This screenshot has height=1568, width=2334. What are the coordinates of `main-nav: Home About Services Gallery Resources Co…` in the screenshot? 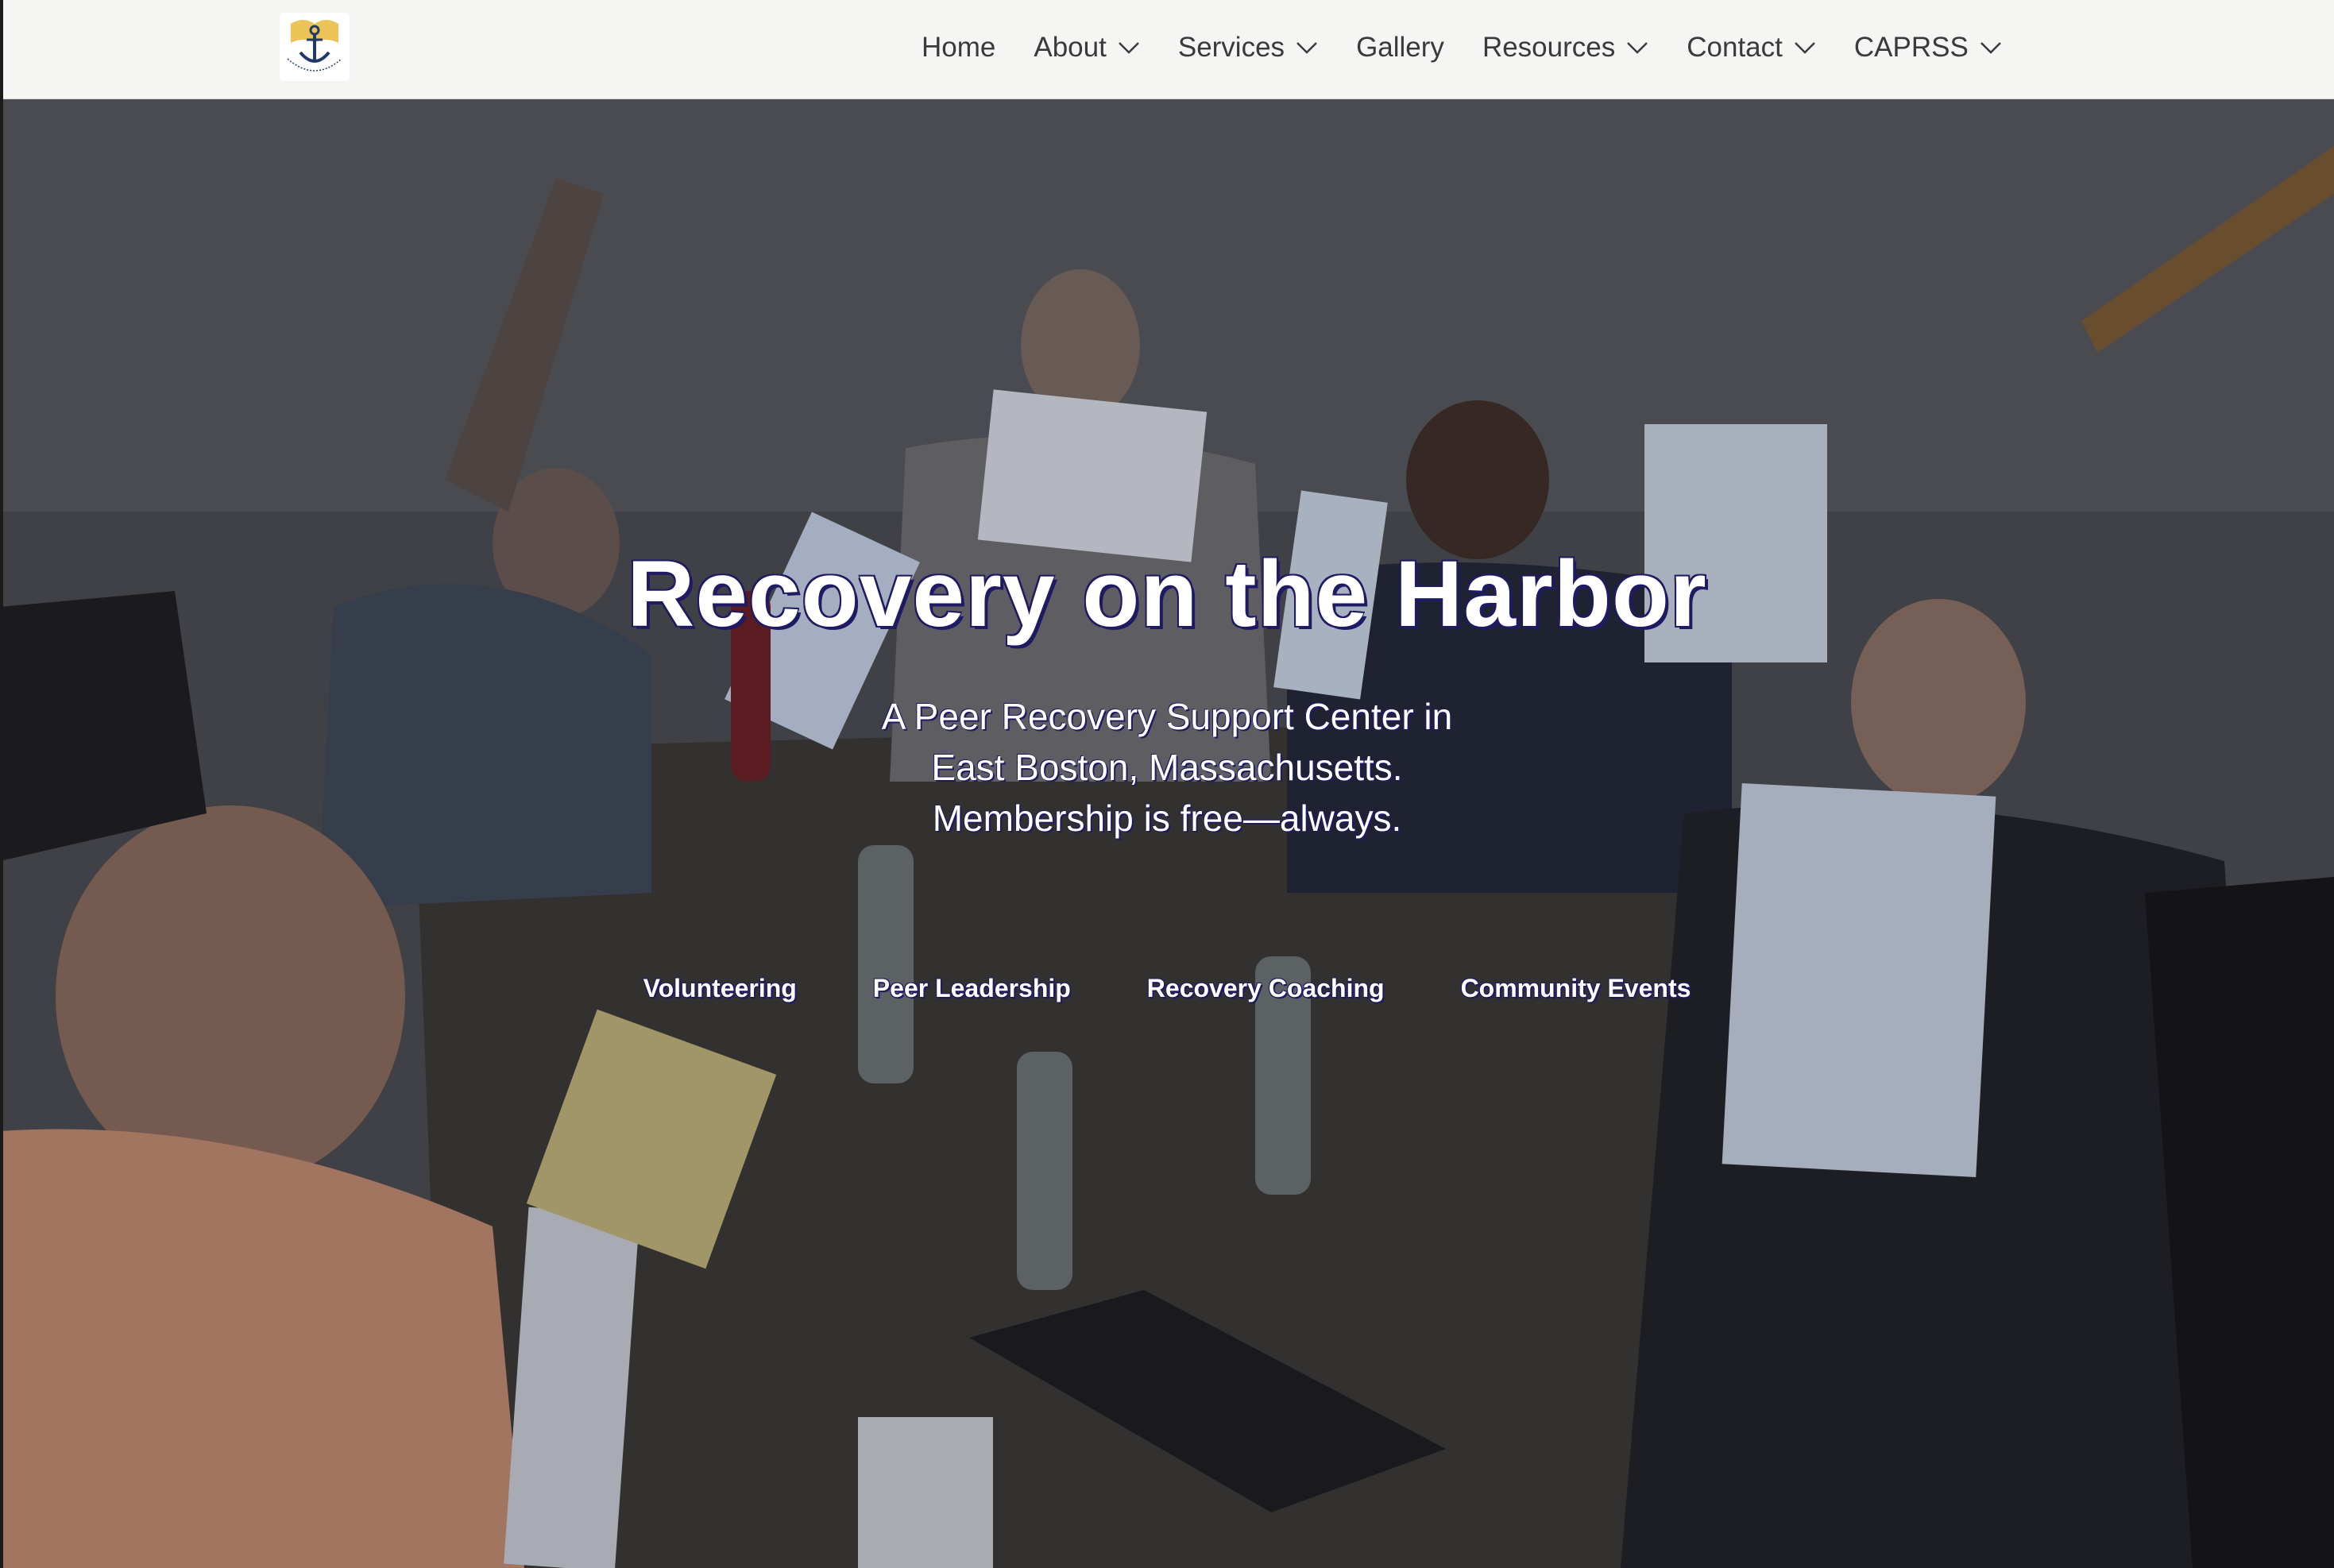 It's located at (1462, 47).